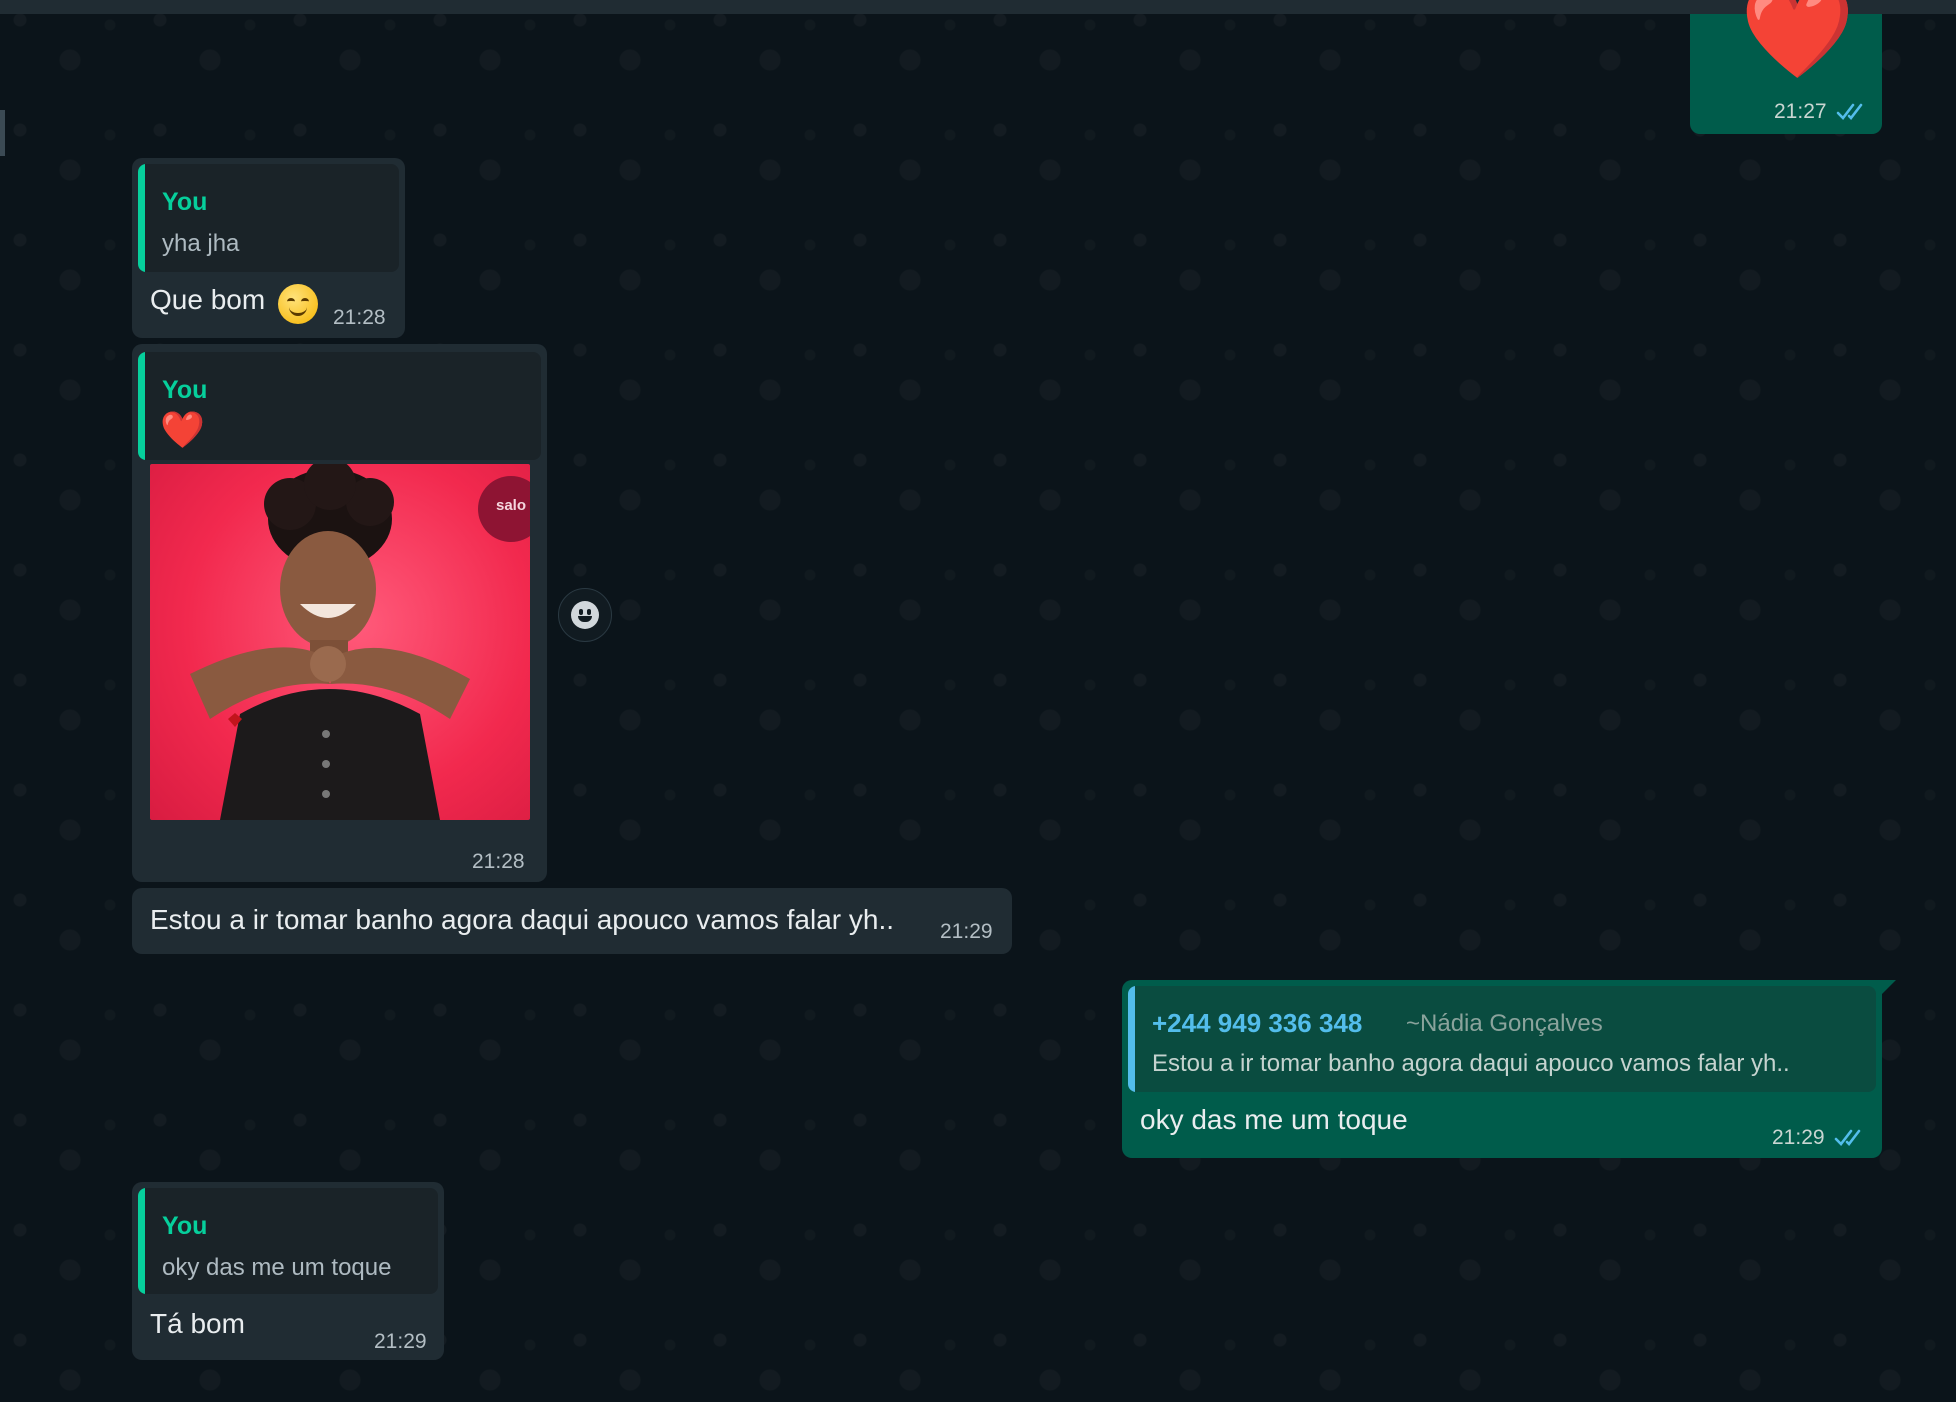 The height and width of the screenshot is (1402, 1956). Describe the element at coordinates (330, 642) in the screenshot. I see `image-person-illustration` at that location.